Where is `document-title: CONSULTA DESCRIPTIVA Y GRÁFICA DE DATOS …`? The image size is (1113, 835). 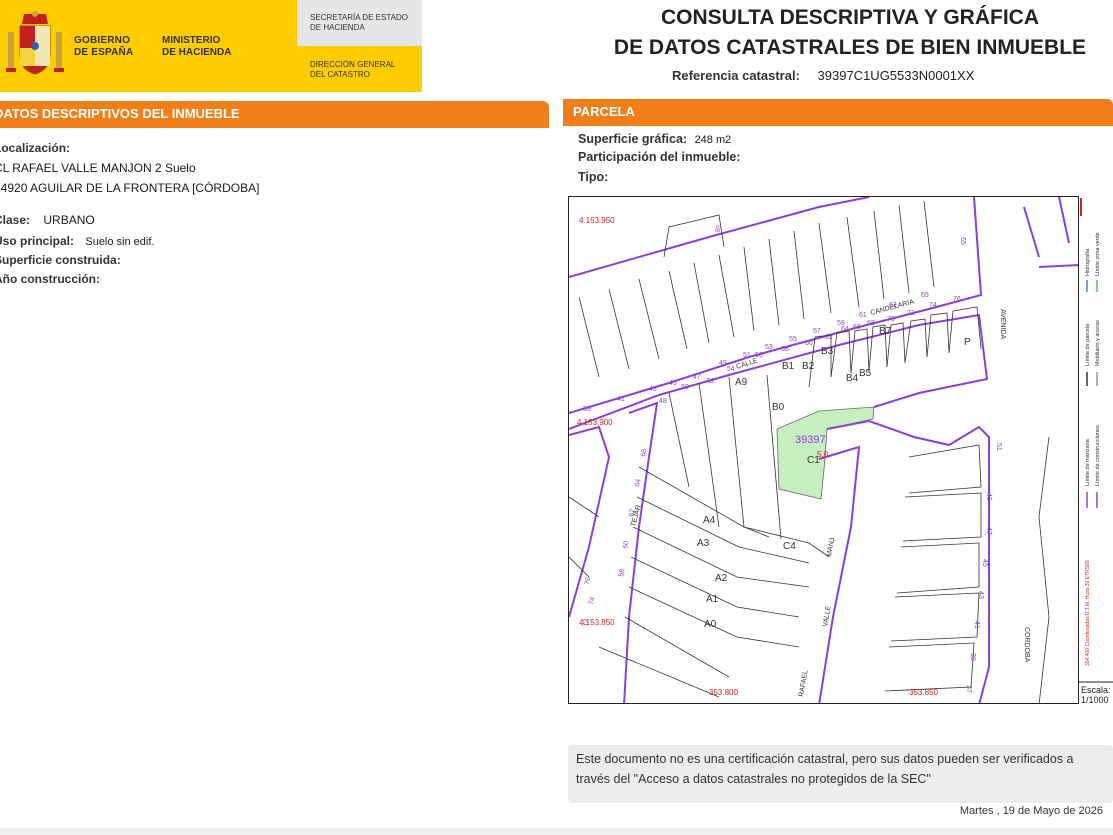 document-title: CONSULTA DESCRIPTIVA Y GRÁFICA DE DATOS … is located at coordinates (850, 32).